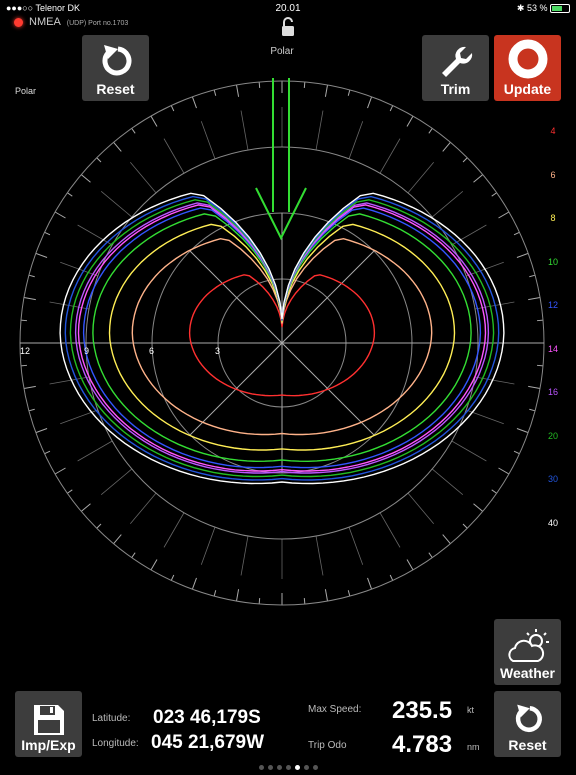 This screenshot has width=576, height=775. Describe the element at coordinates (552, 348) in the screenshot. I see `speed-legend-item: 14` at that location.